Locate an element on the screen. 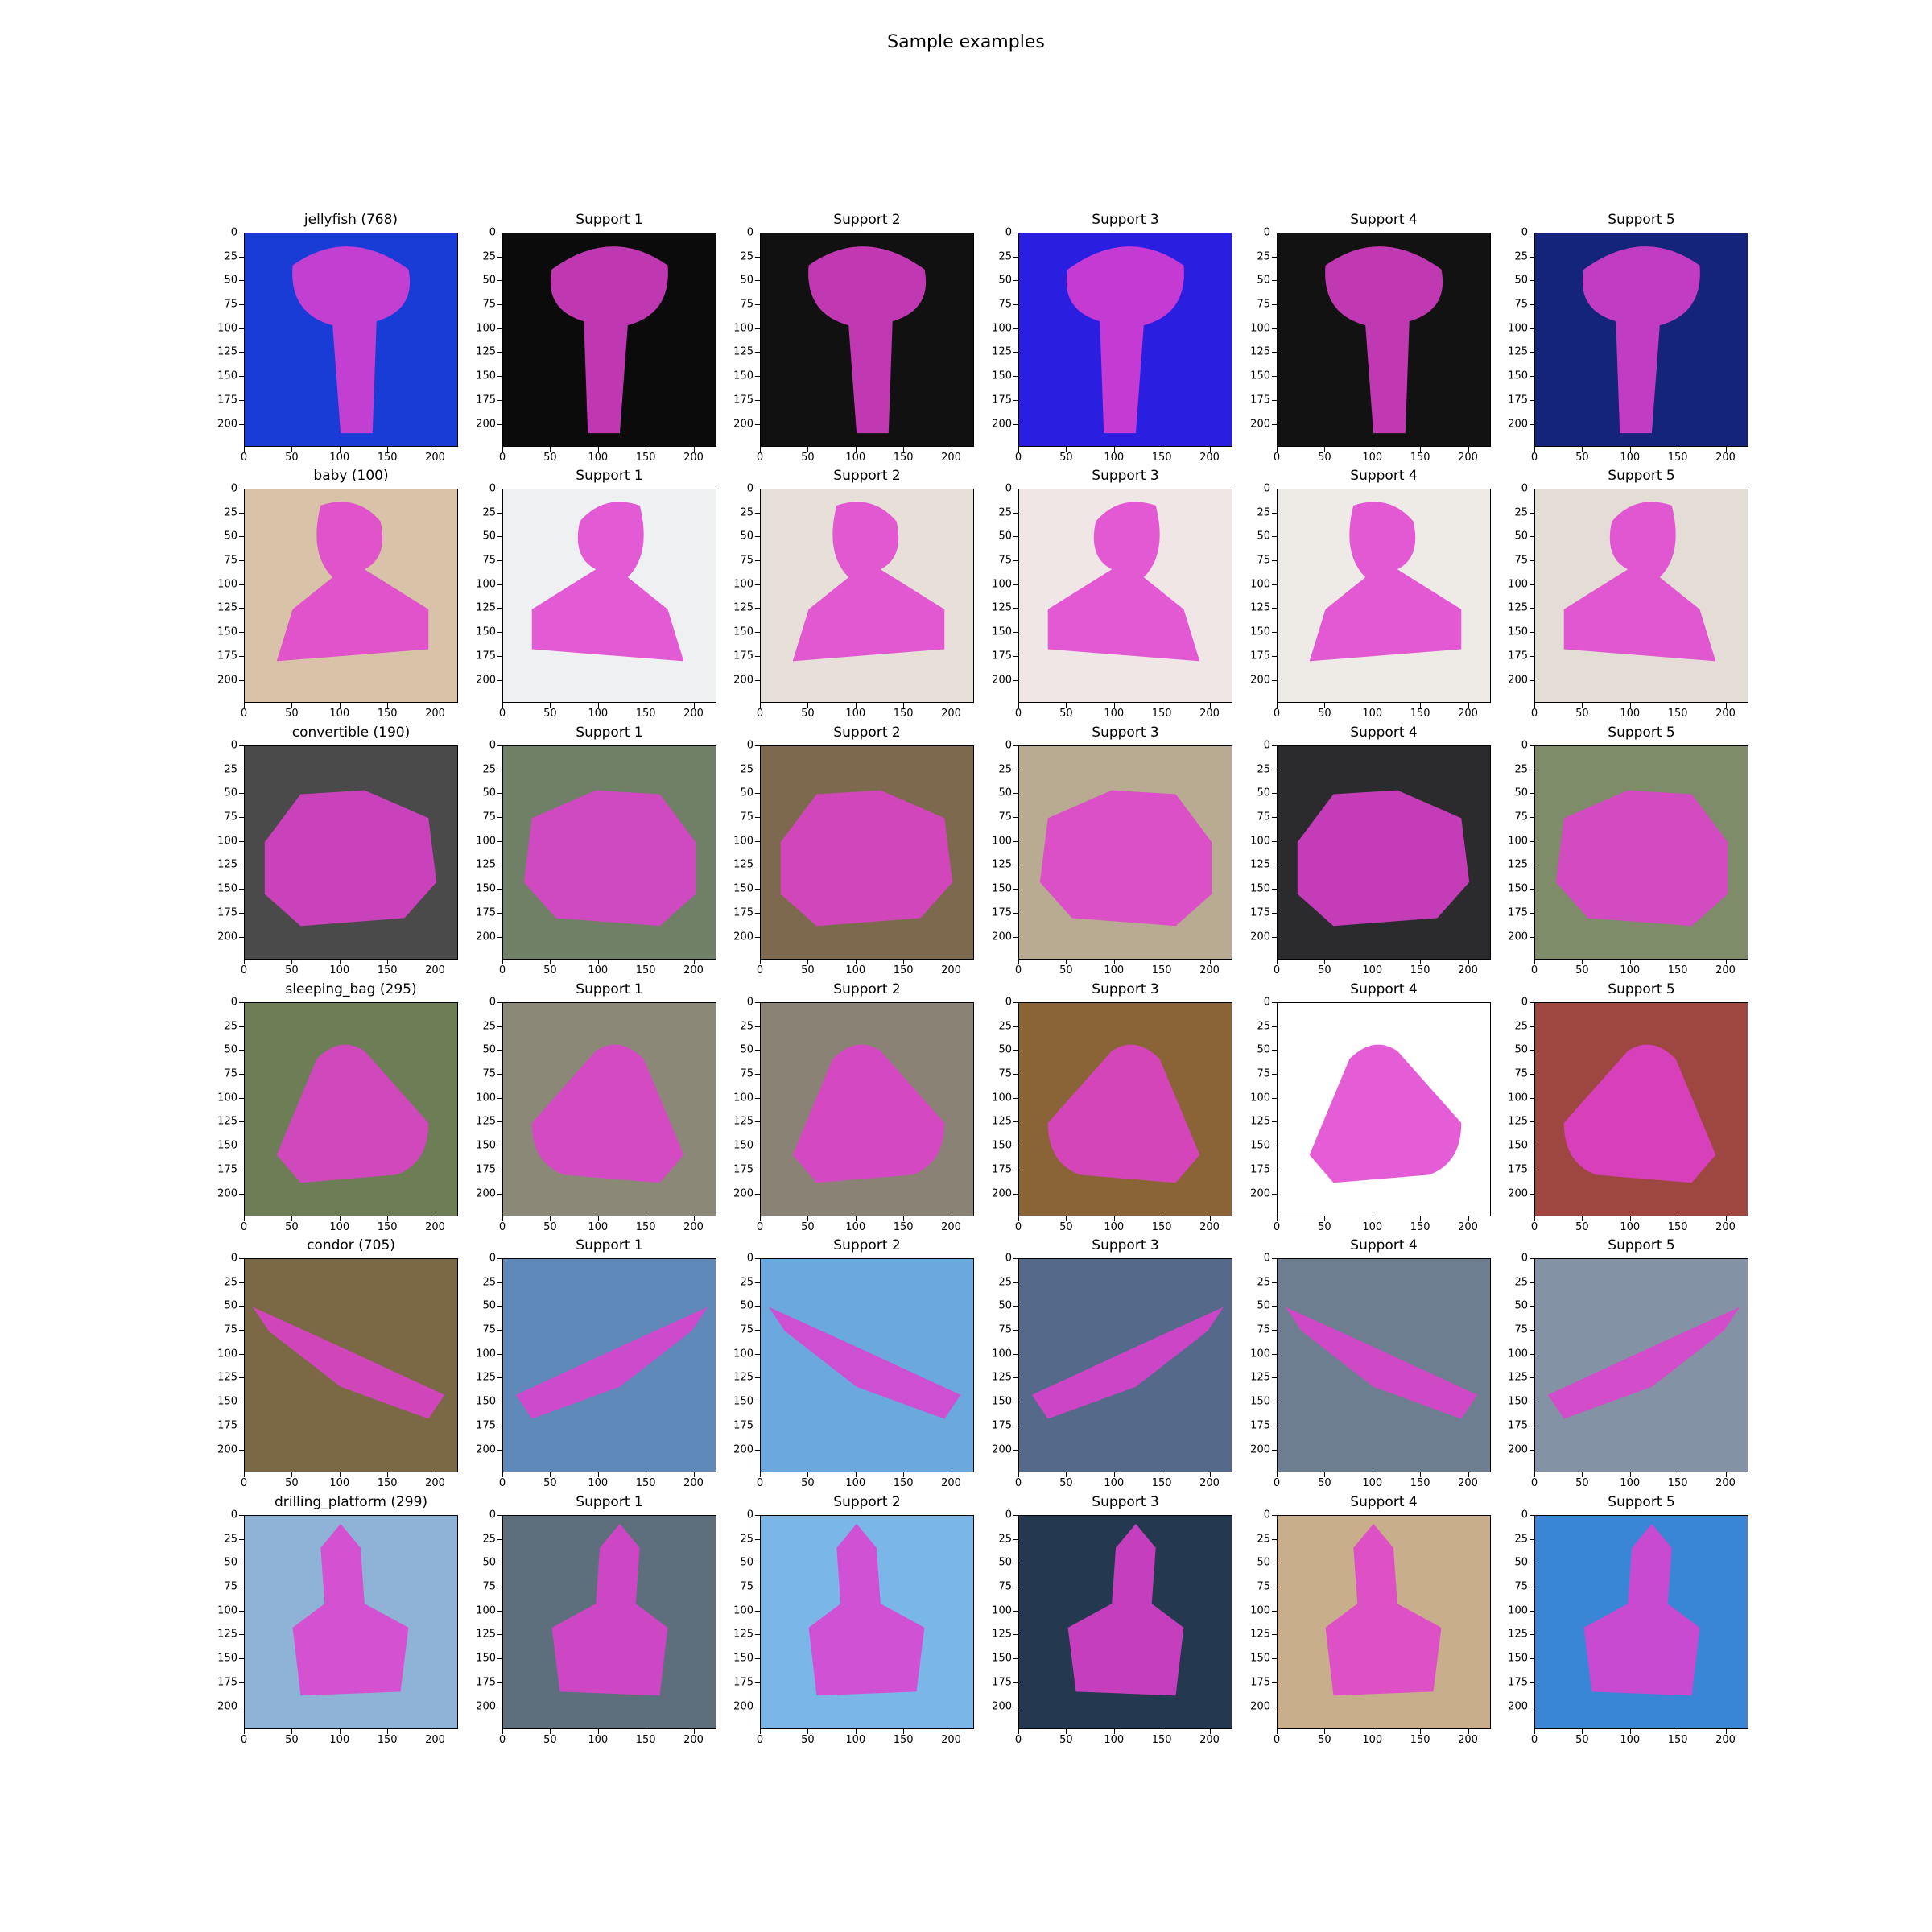  x-tick-label: 0 is located at coordinates (760, 1740).